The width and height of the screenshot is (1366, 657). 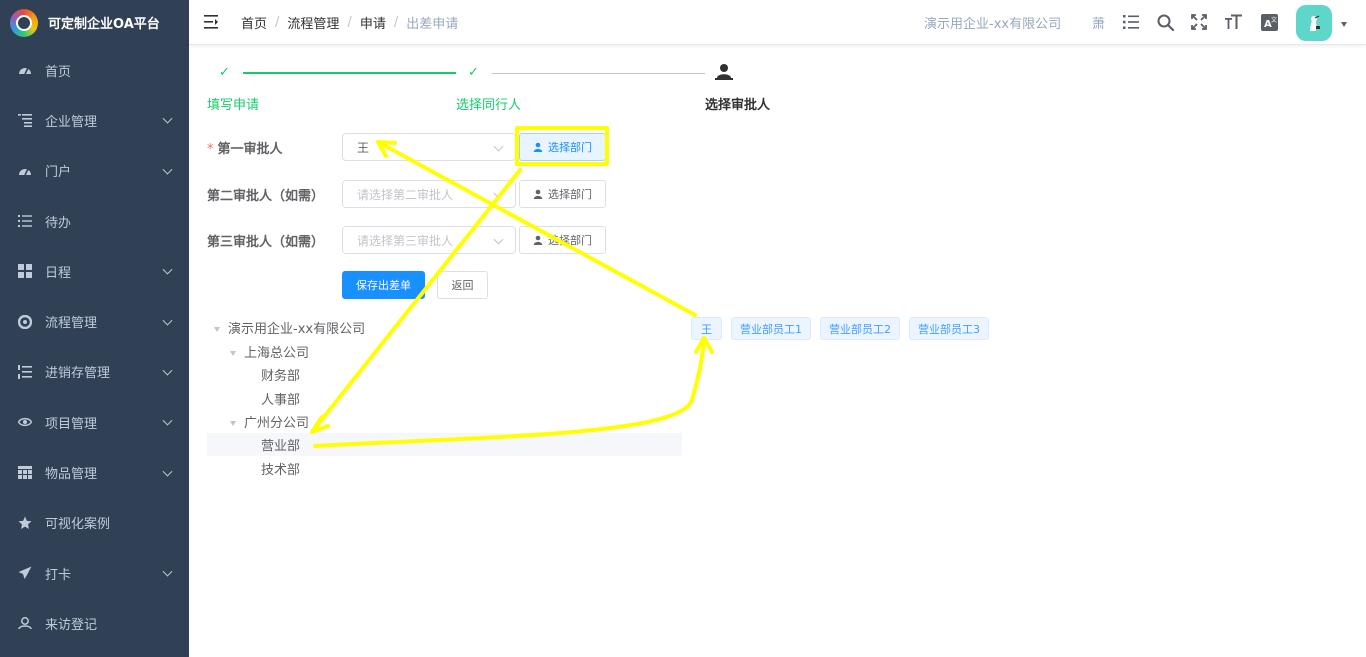 What do you see at coordinates (1199, 22) in the screenshot?
I see `fullscreen-icon` at bounding box center [1199, 22].